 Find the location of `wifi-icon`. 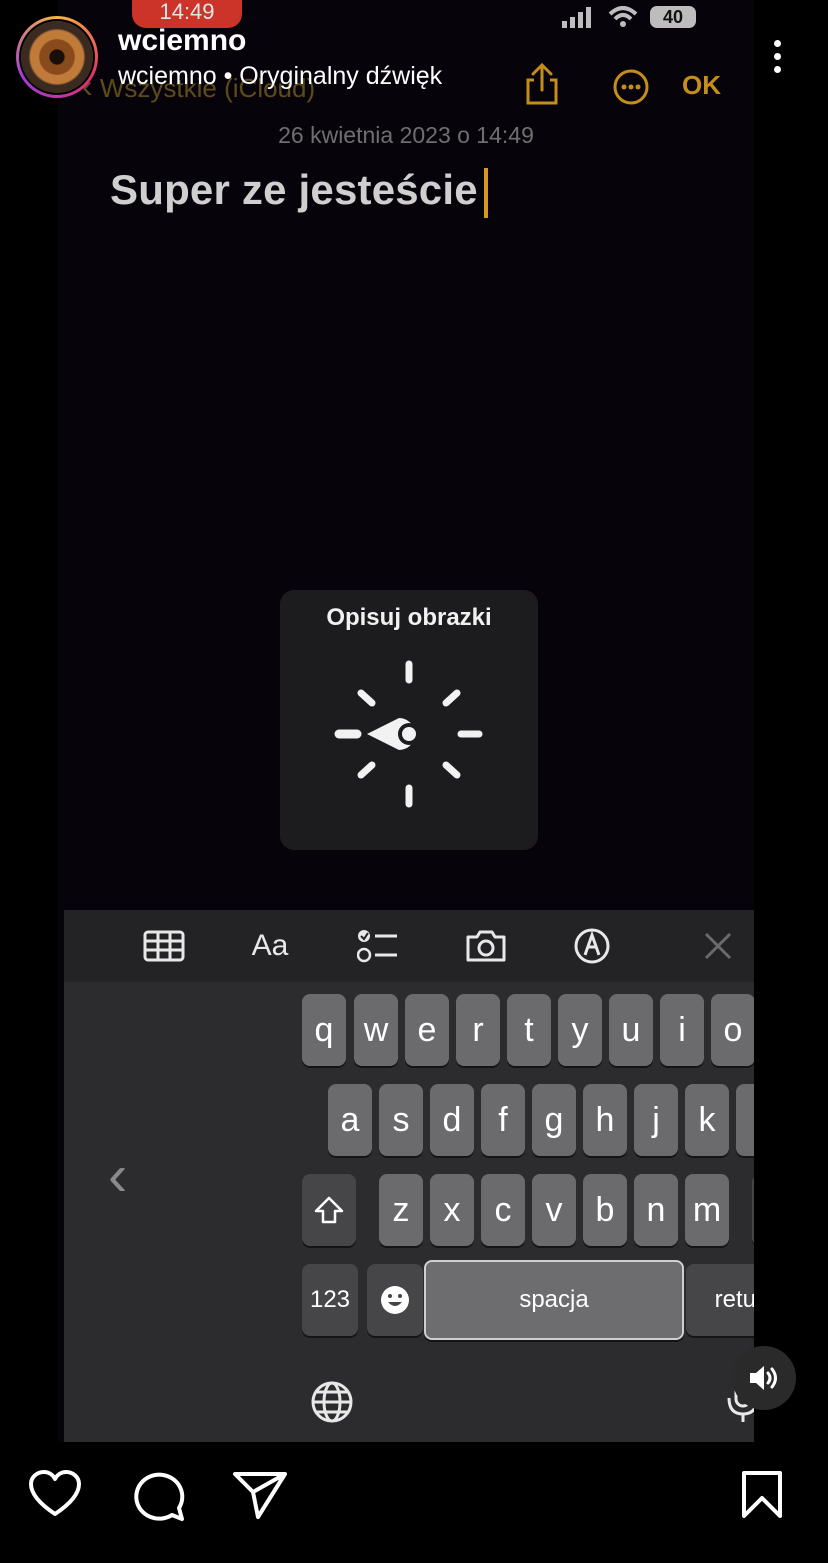

wifi-icon is located at coordinates (623, 16).